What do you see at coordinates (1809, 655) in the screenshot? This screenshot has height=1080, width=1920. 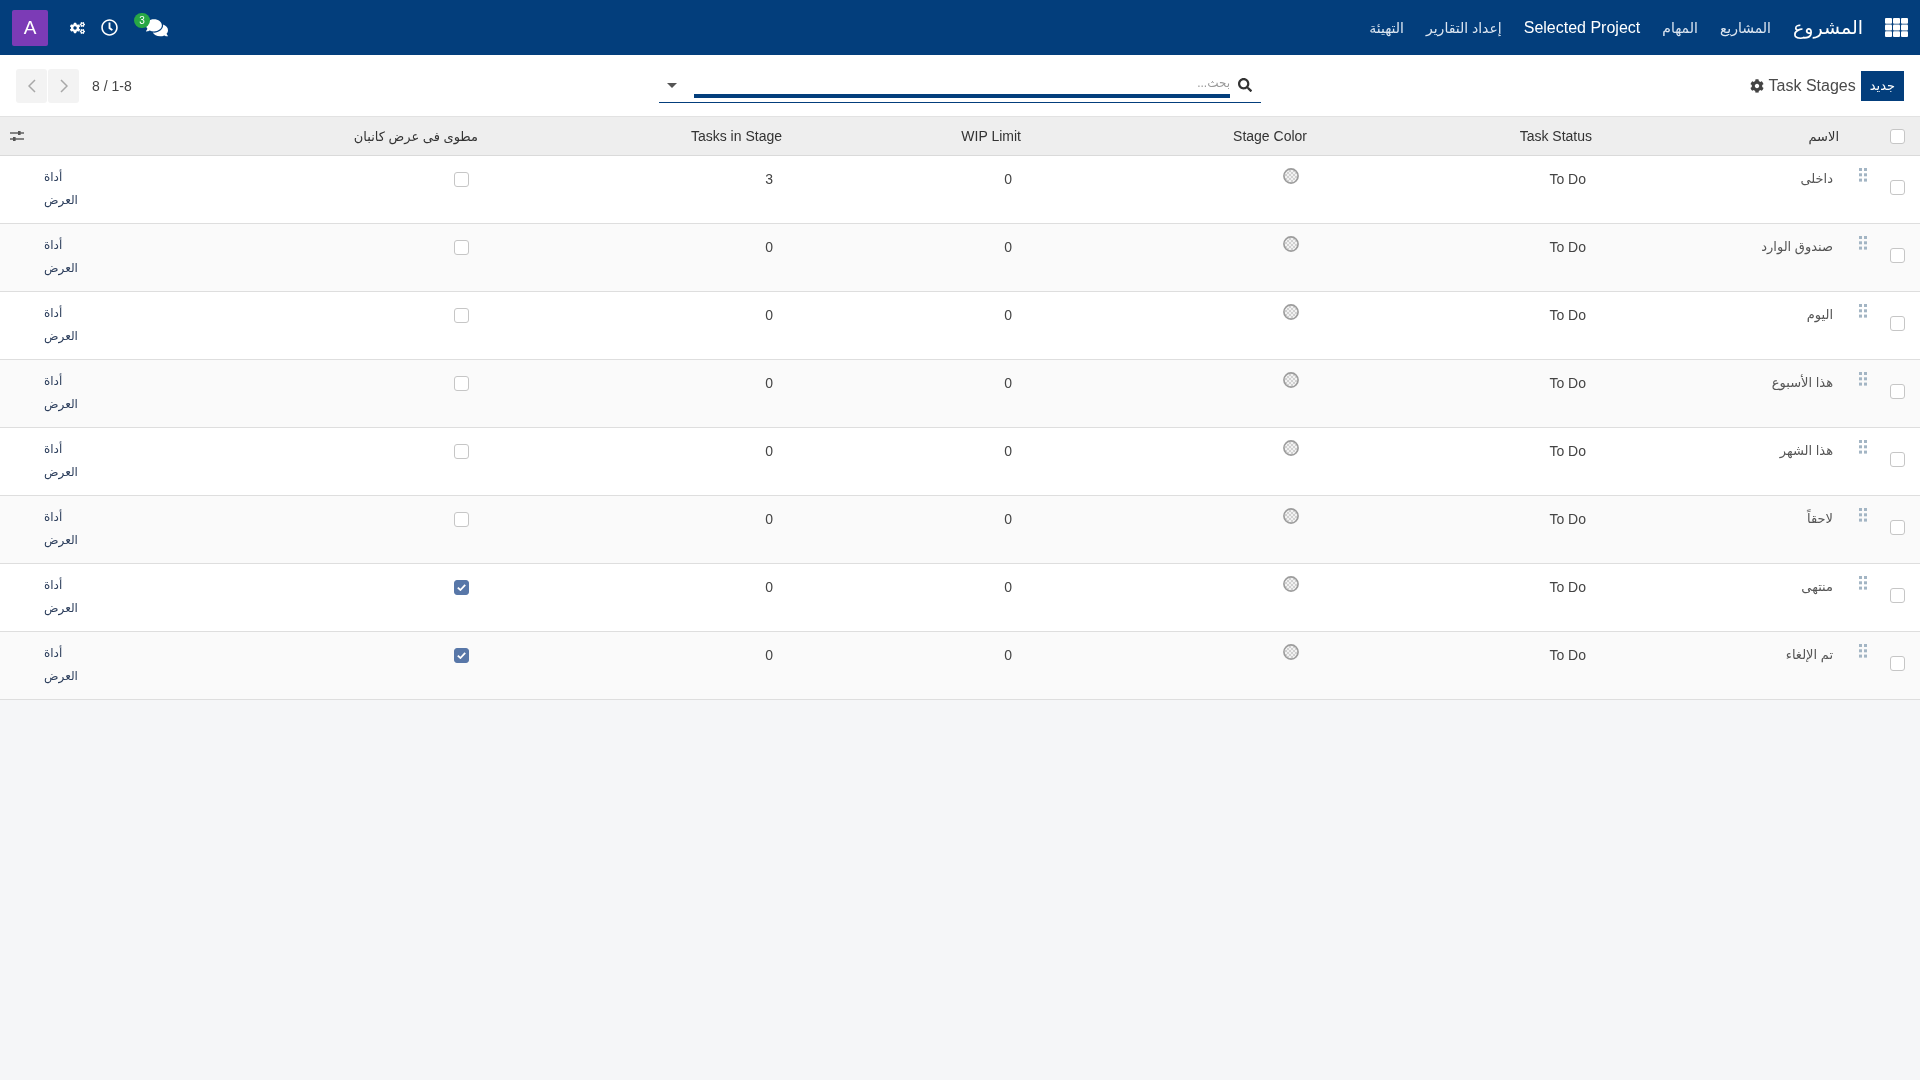 I see `table-cell: تم الإلغاء` at bounding box center [1809, 655].